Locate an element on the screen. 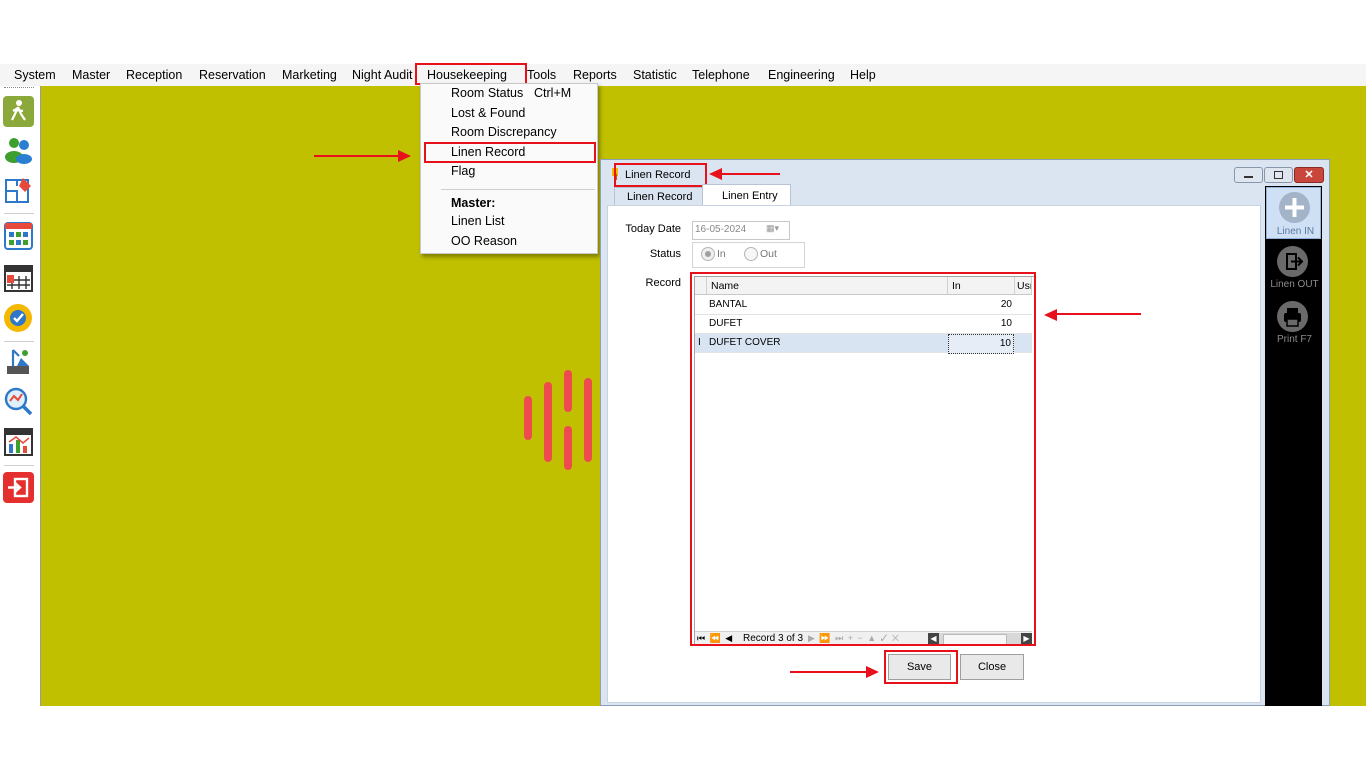 The image size is (1366, 768). calendar-dropdown-icon: ▦▾ is located at coordinates (772, 228).